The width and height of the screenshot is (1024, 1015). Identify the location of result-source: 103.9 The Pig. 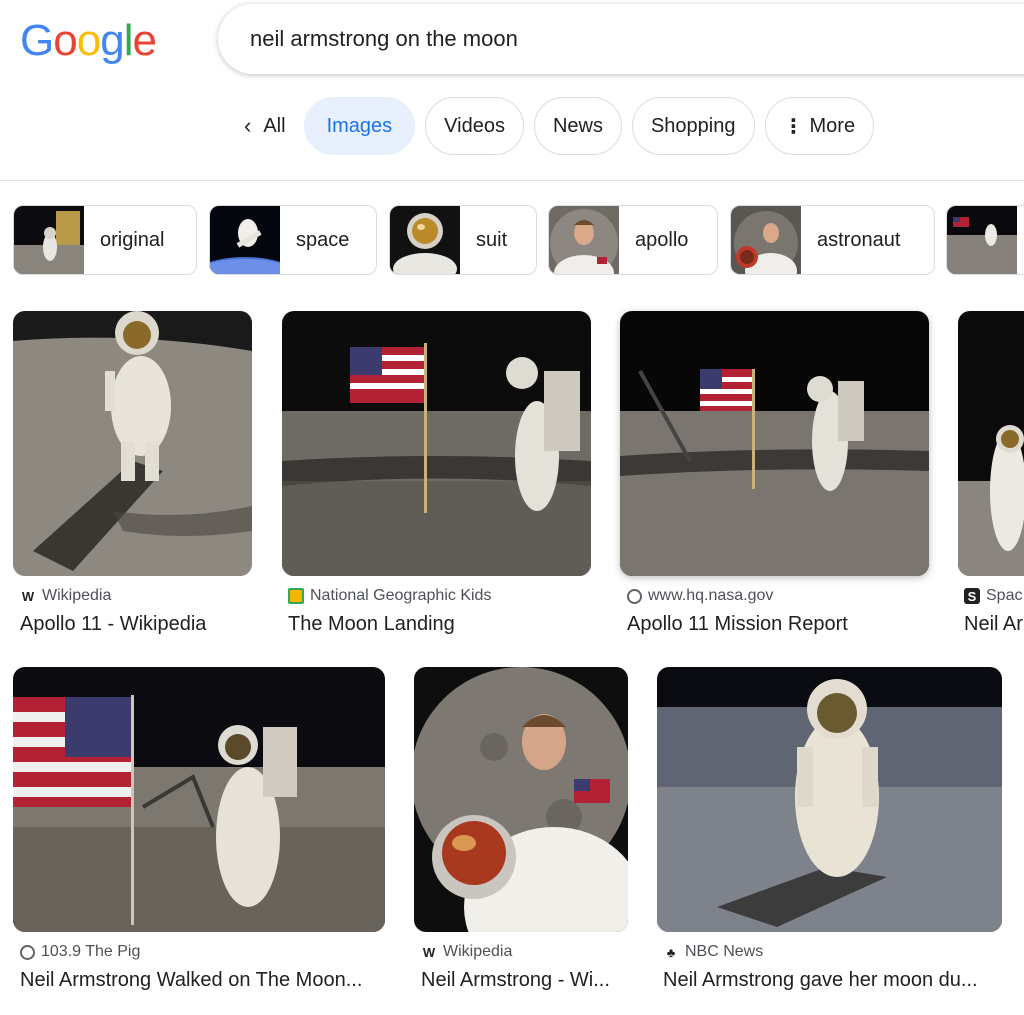
(80, 952).